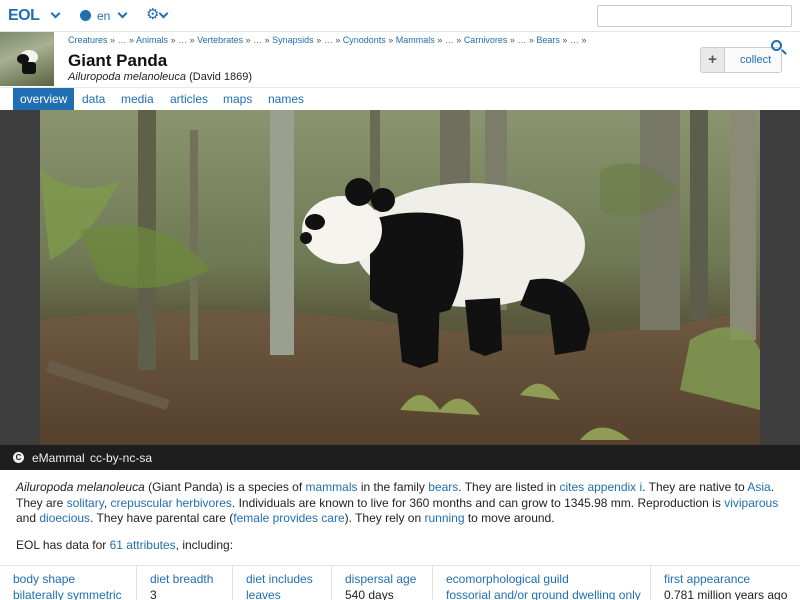 The image size is (800, 600). I want to click on data-card: diet includes leaves, so click(282, 583).